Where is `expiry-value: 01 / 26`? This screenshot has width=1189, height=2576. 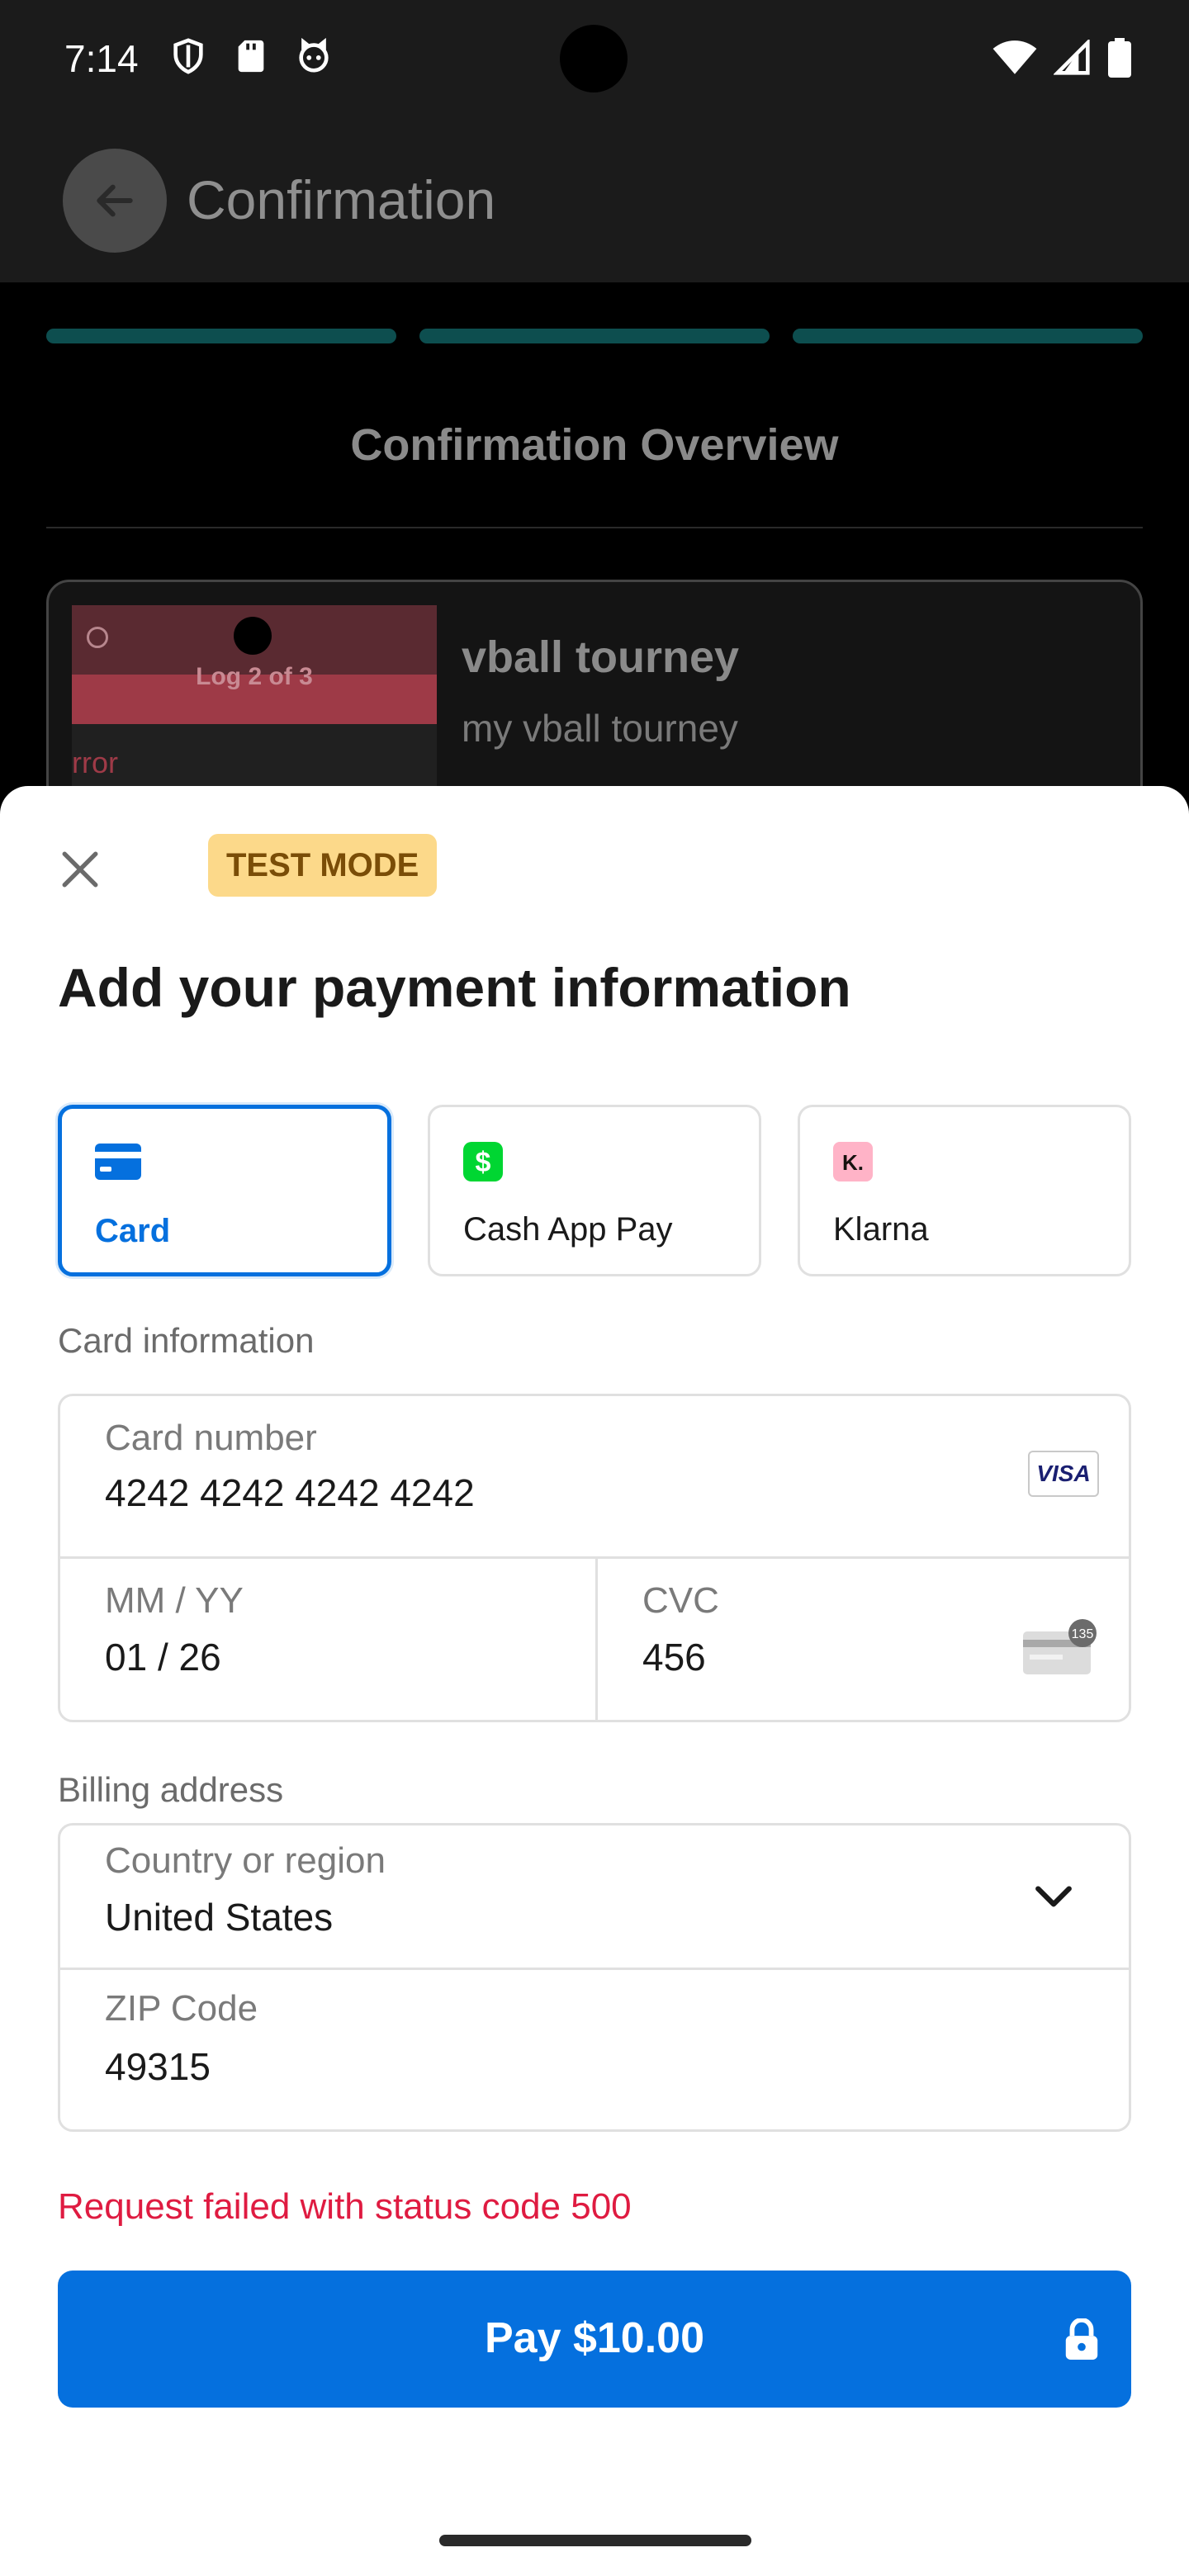 expiry-value: 01 / 26 is located at coordinates (163, 1657).